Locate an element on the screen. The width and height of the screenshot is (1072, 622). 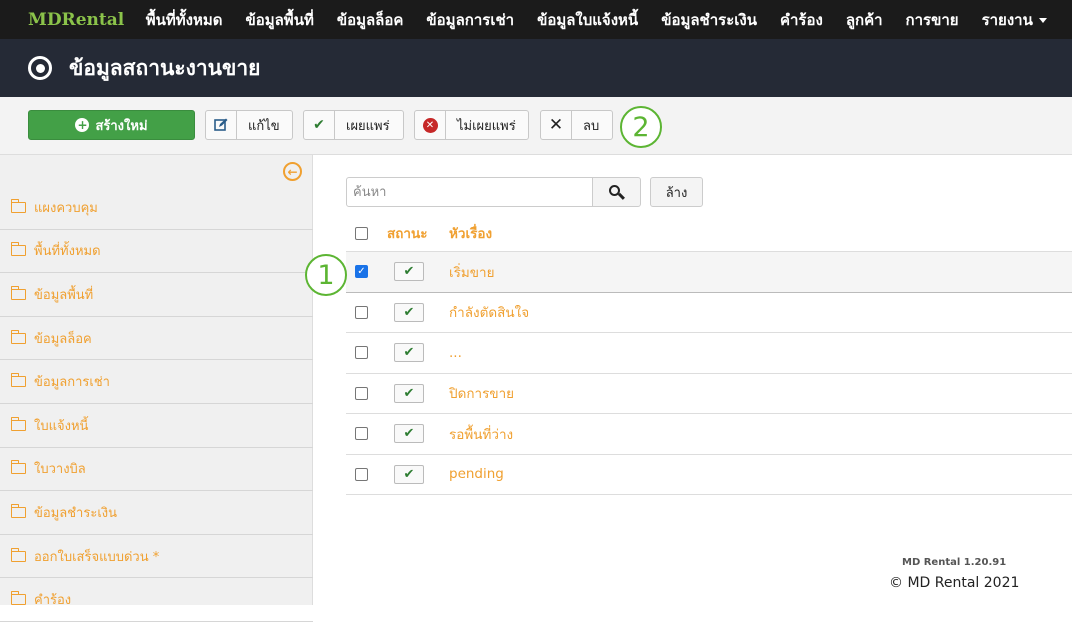
nav-item-rental-info: ข้อมูลการเช่า is located at coordinates (470, 20).